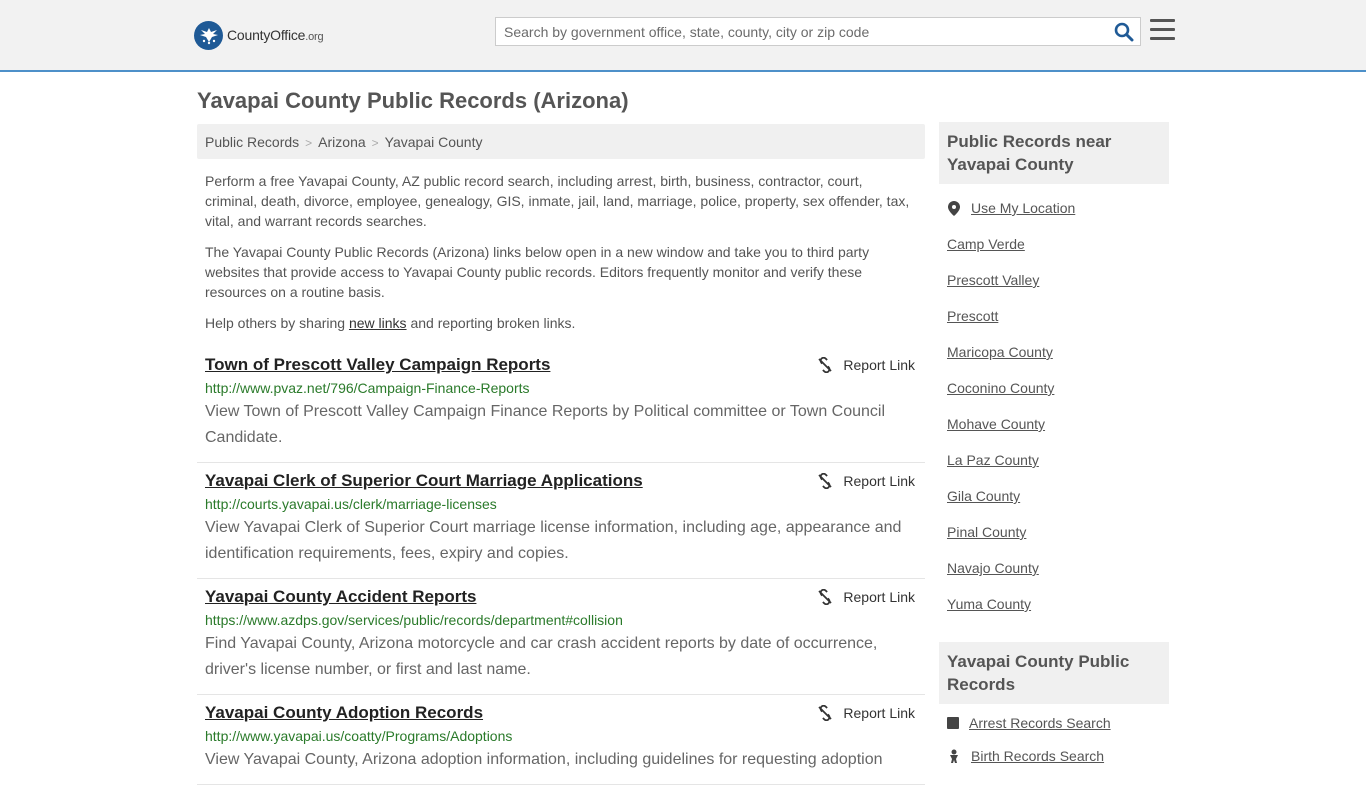 This screenshot has height=785, width=1366. Describe the element at coordinates (433, 142) in the screenshot. I see `breadcrumb-current: Yavapai County` at that location.